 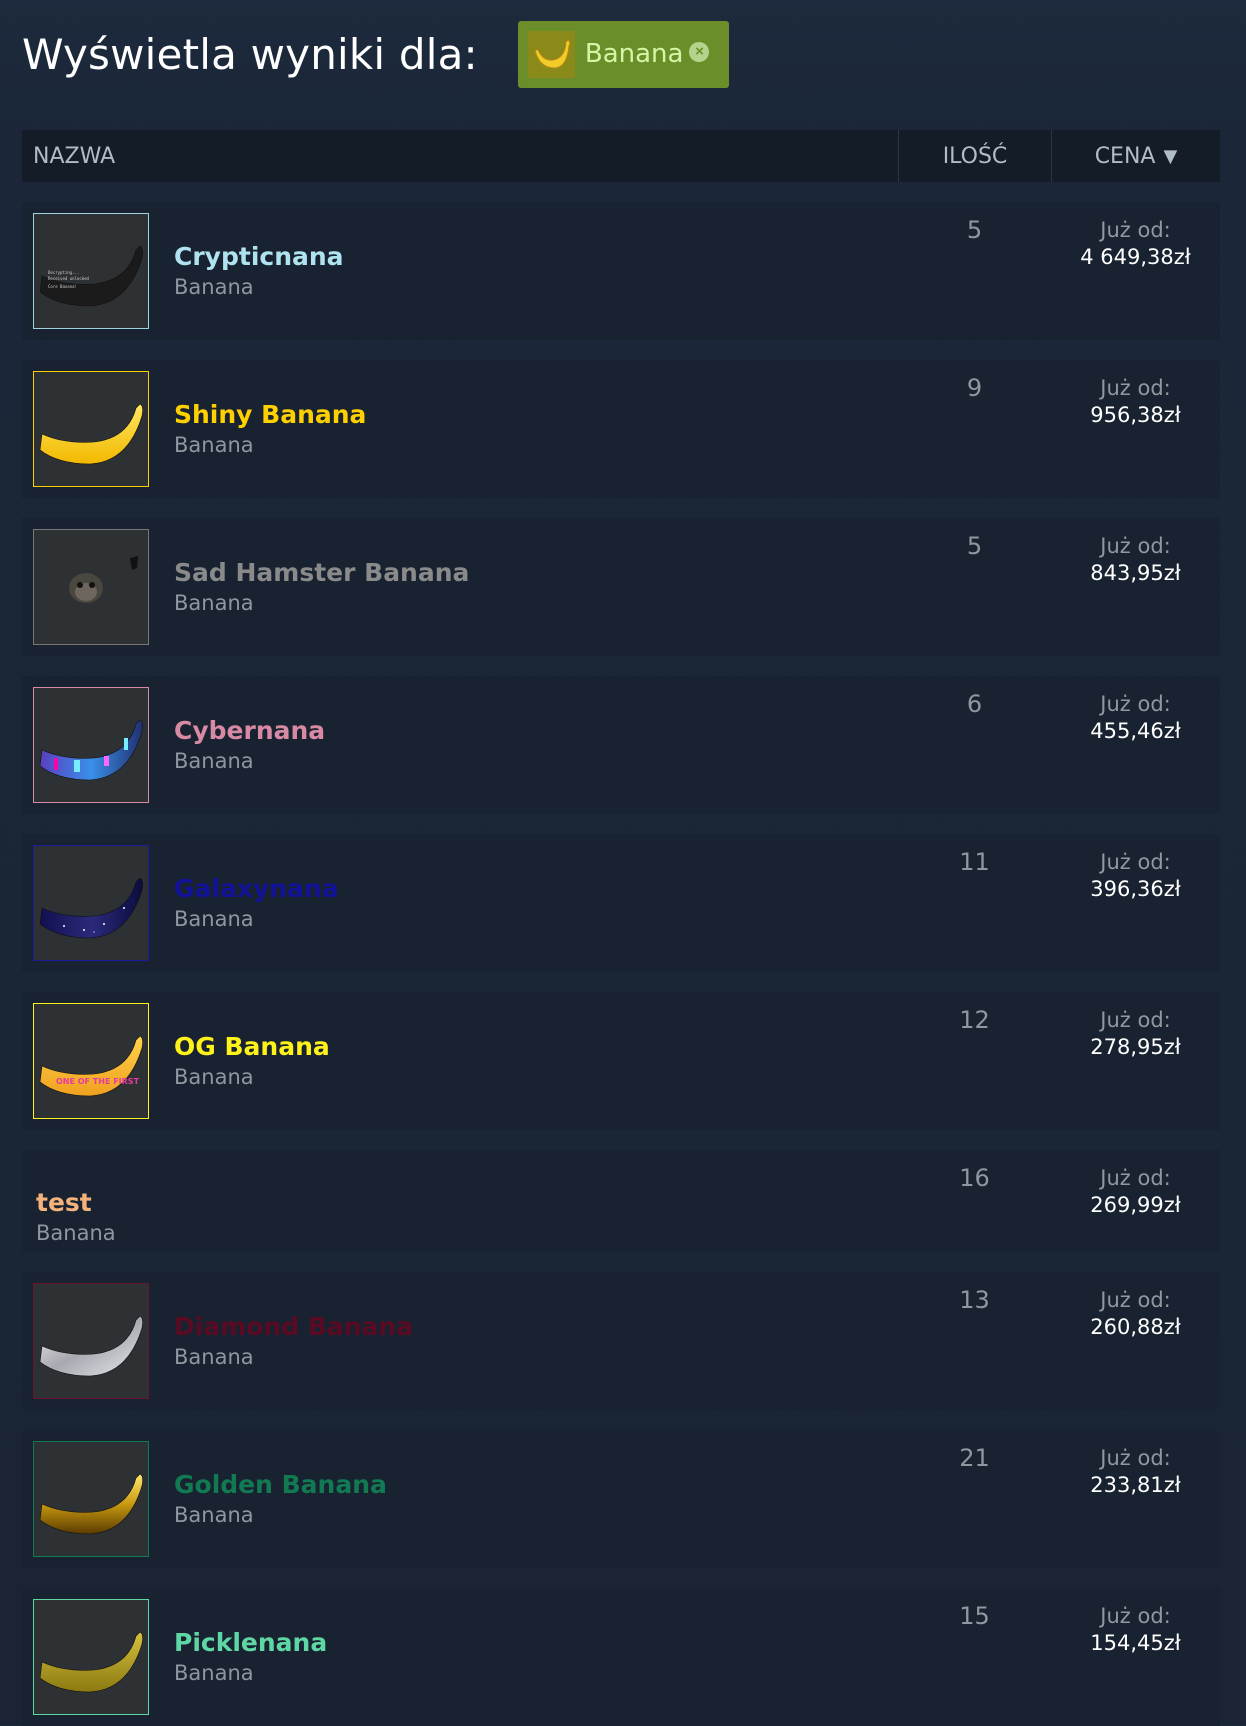 What do you see at coordinates (69, 278) in the screenshot?
I see `svg-text: Received unlocked` at bounding box center [69, 278].